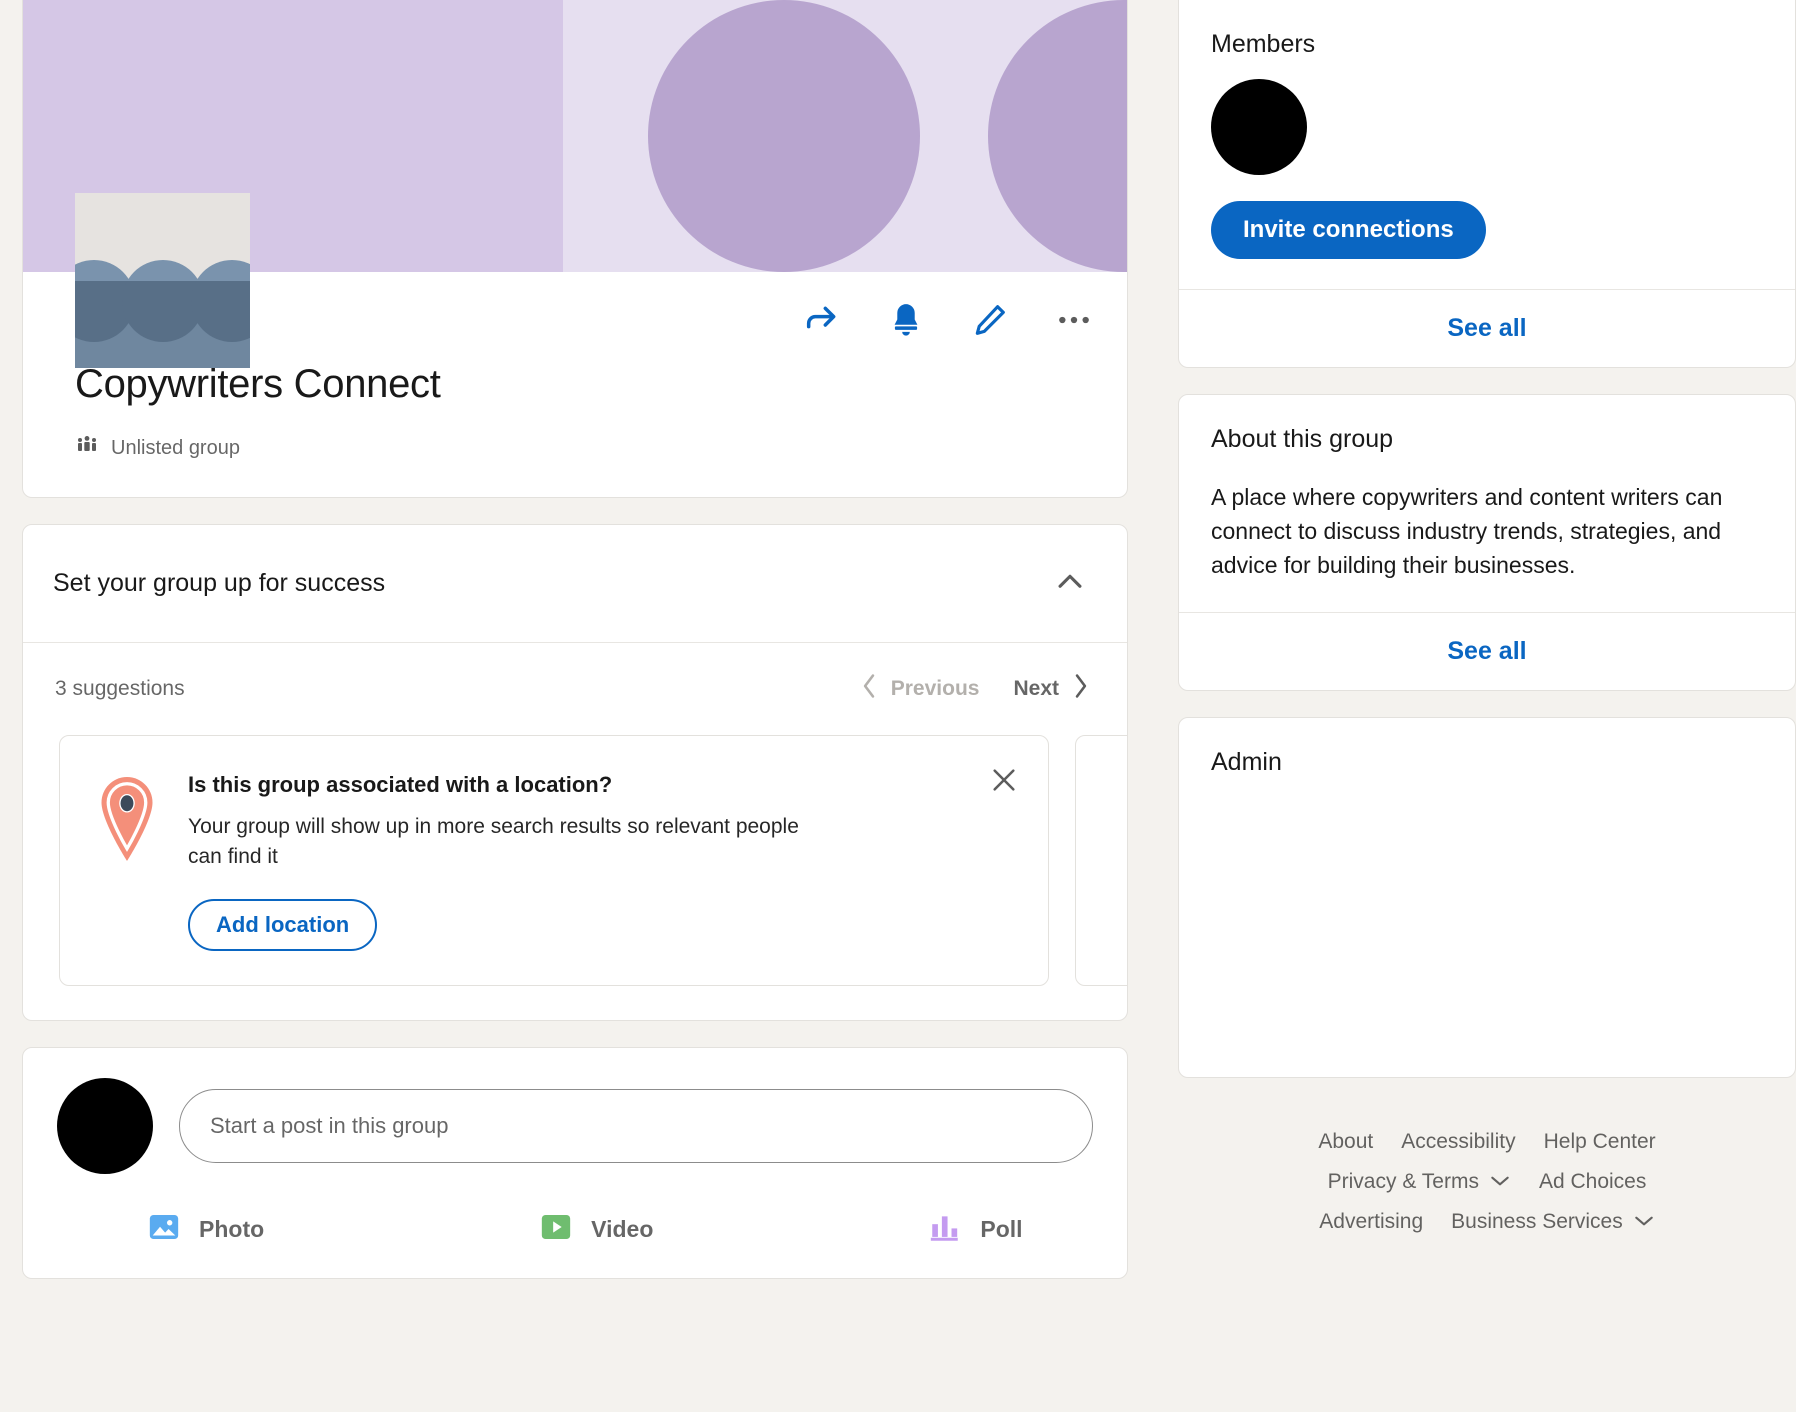  I want to click on suggestions-header: Set your group up for success, so click(575, 584).